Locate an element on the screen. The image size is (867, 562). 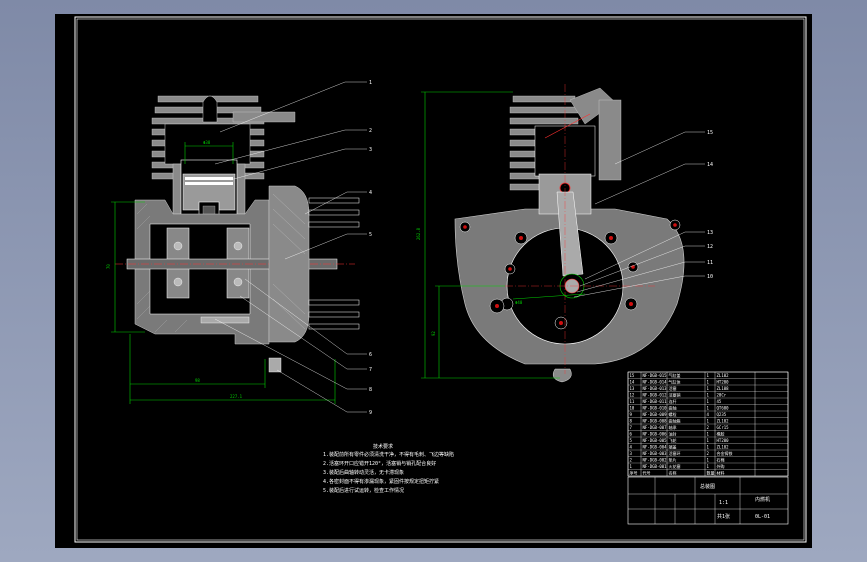
balloon-6: 6 is located at coordinates (370, 355).